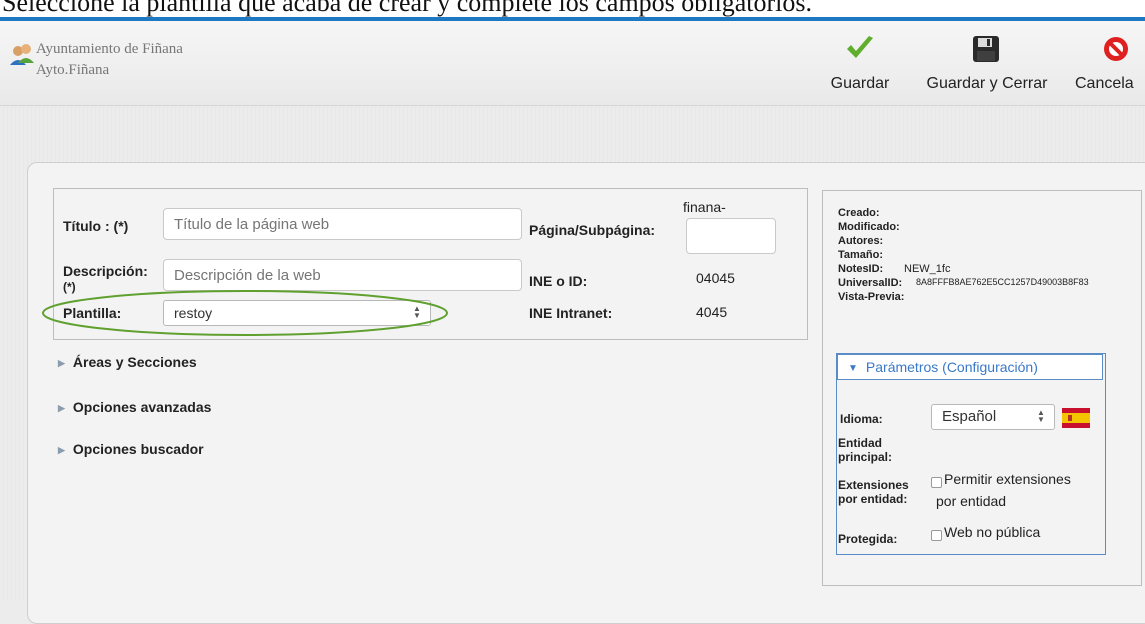 The image size is (1145, 624). Describe the element at coordinates (865, 457) in the screenshot. I see `entity-label-2: principal:` at that location.